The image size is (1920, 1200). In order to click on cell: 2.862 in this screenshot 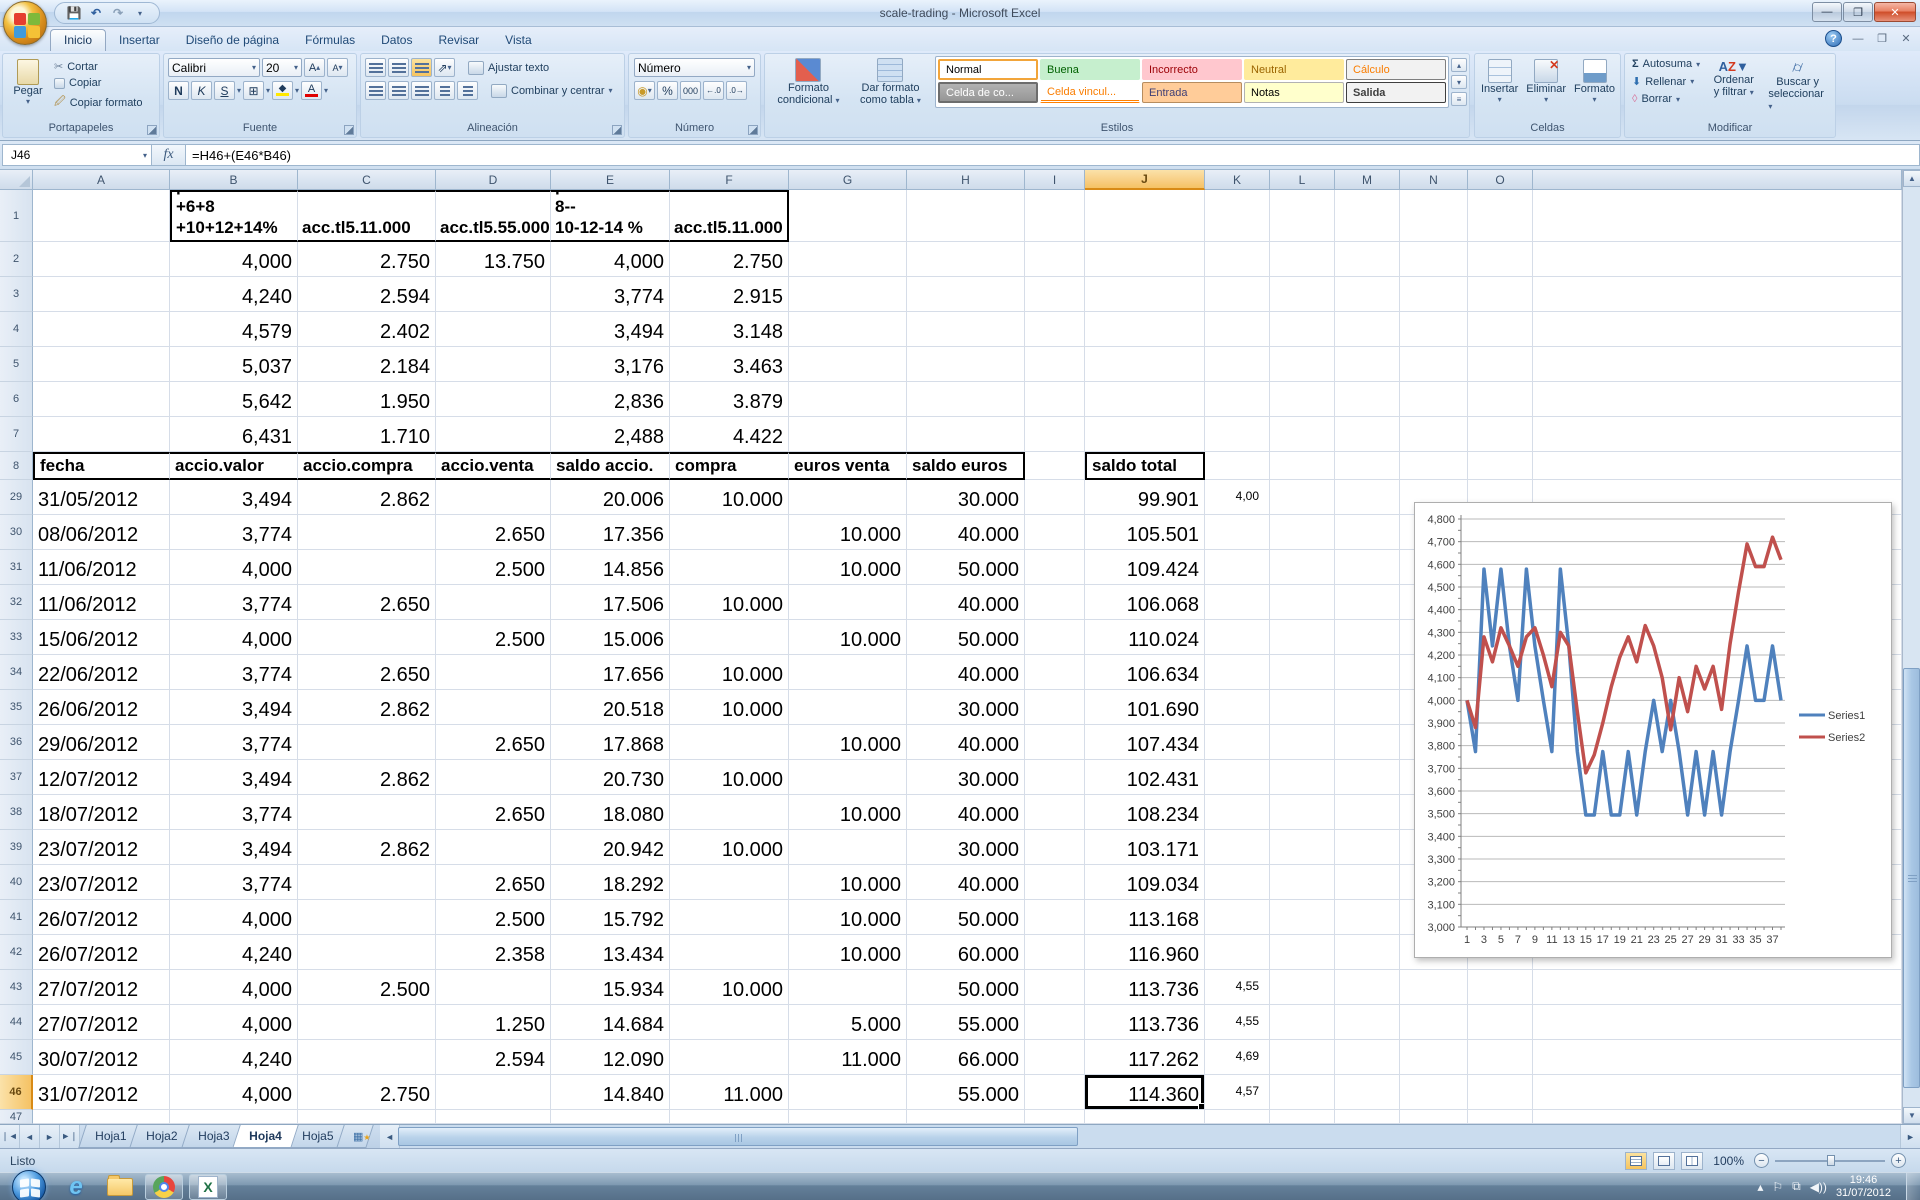, I will do `click(367, 777)`.